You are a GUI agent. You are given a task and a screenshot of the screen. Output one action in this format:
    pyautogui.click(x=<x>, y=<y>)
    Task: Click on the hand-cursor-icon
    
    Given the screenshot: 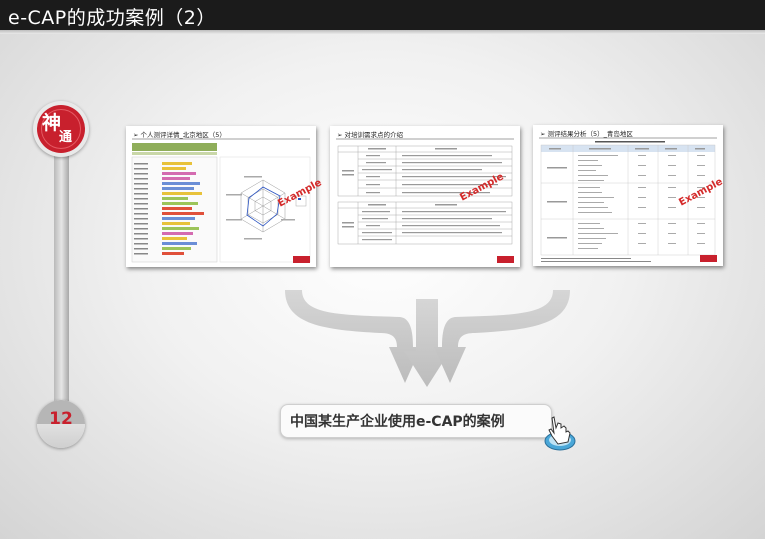 What is the action you would take?
    pyautogui.click(x=560, y=433)
    